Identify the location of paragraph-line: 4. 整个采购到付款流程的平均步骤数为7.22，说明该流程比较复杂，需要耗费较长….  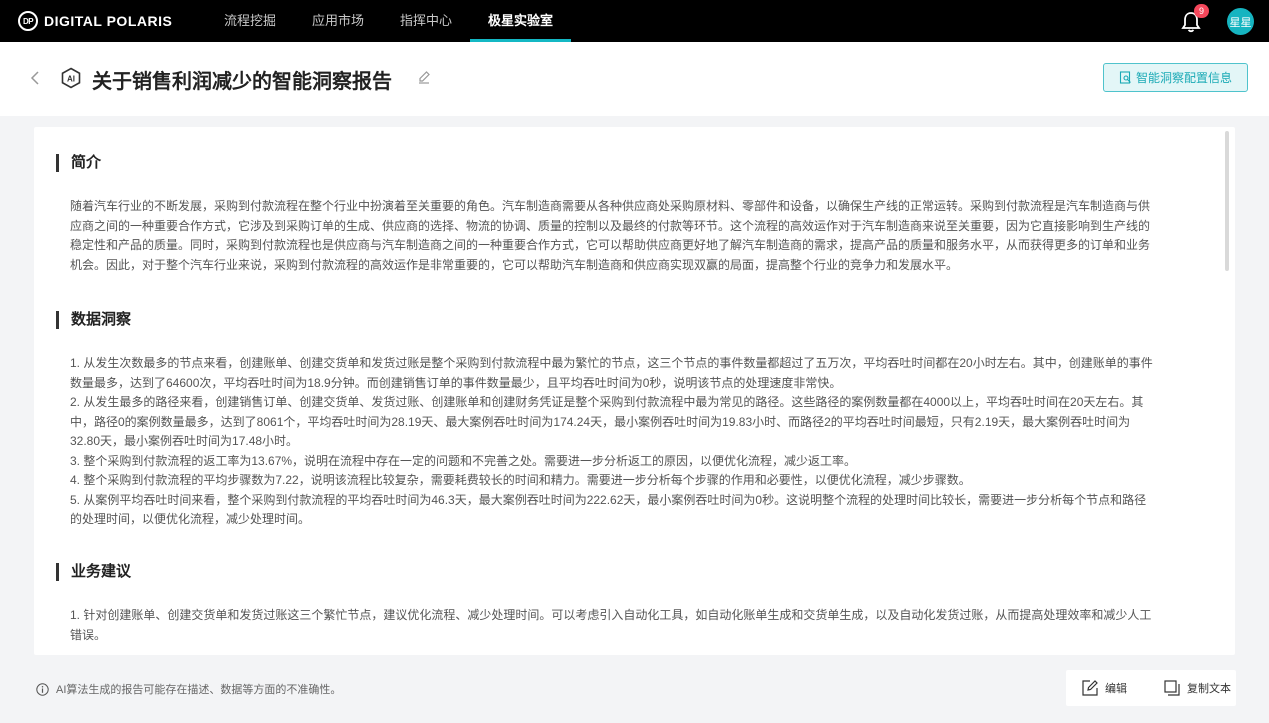
(520, 480).